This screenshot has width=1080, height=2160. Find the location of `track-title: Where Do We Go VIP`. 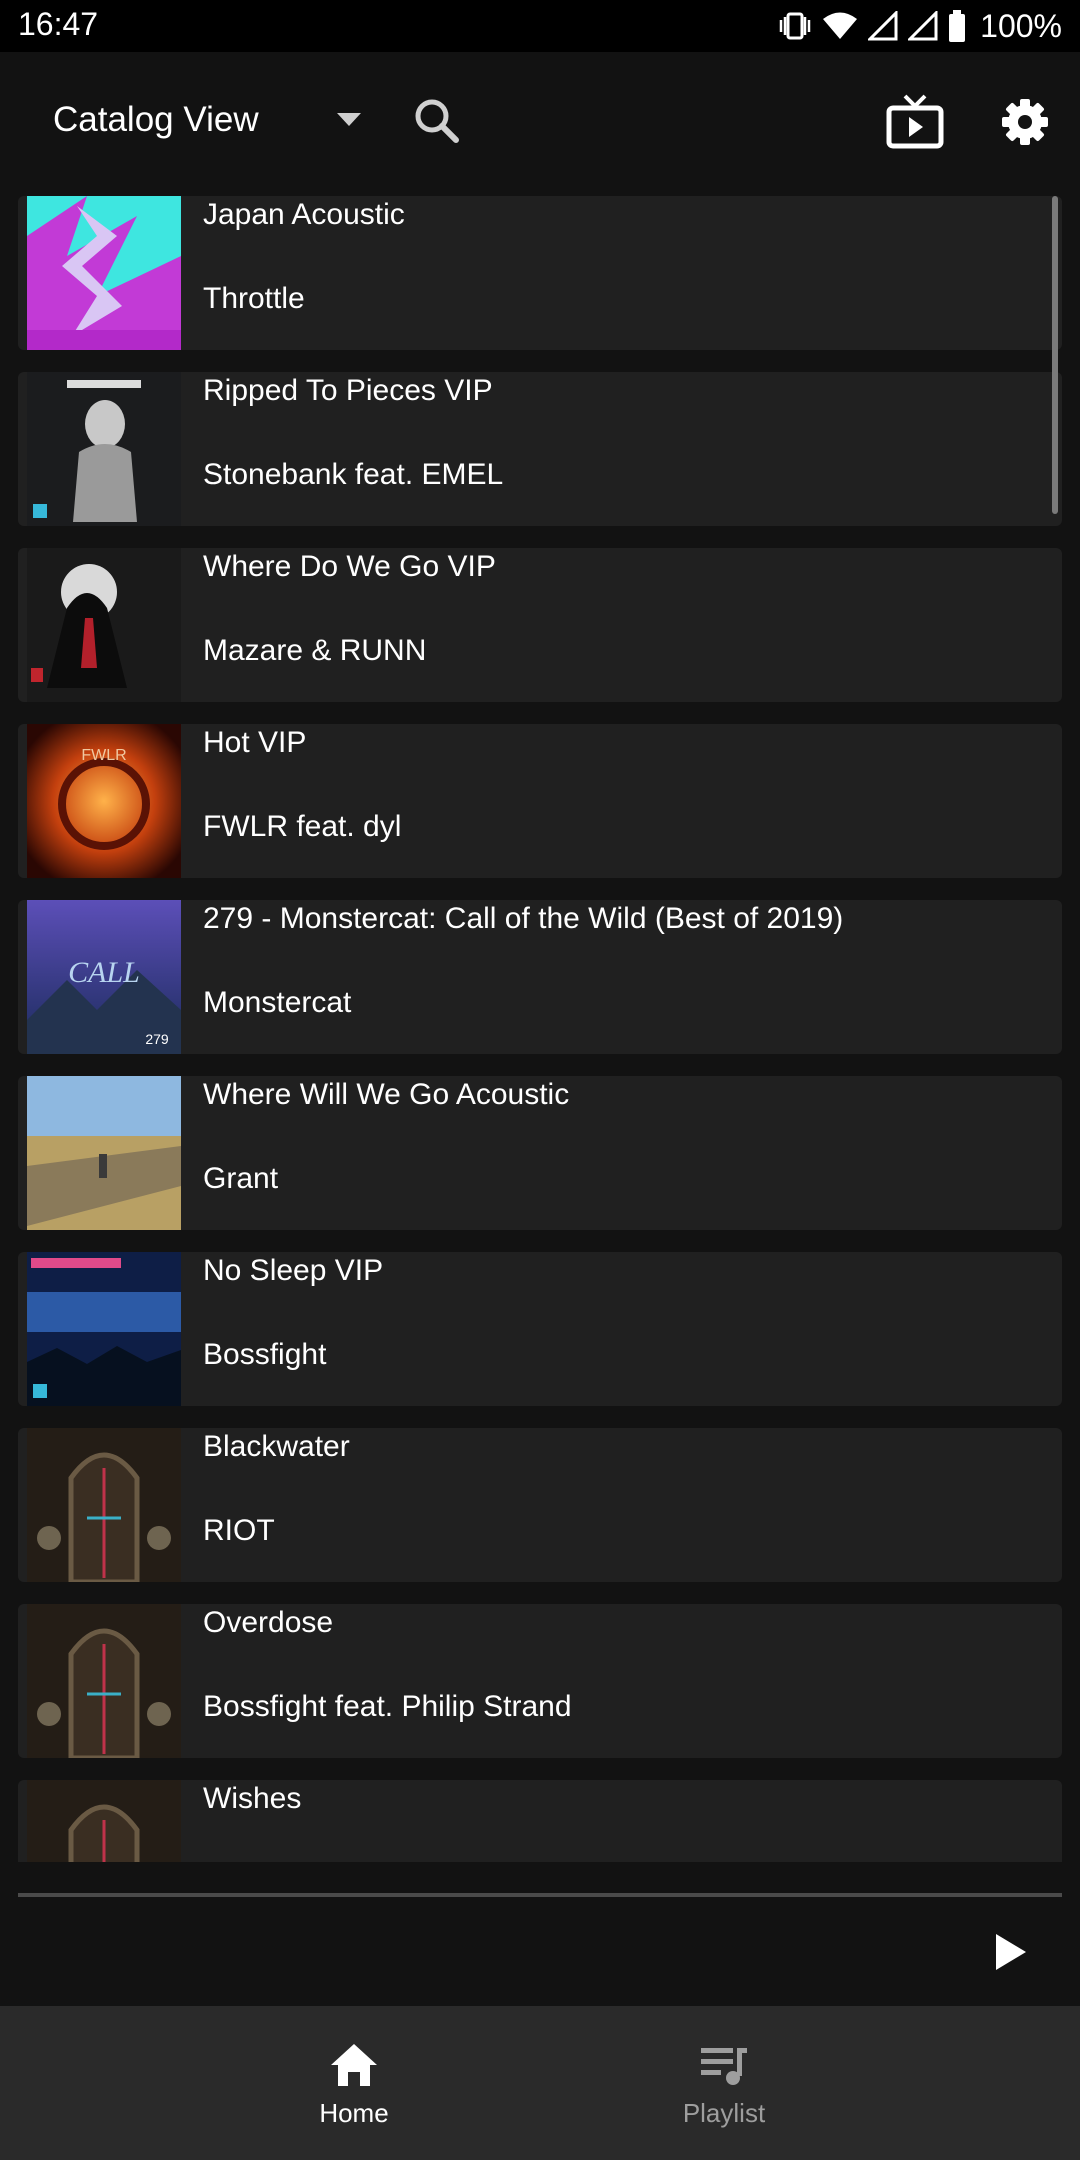

track-title: Where Do We Go VIP is located at coordinates (349, 566).